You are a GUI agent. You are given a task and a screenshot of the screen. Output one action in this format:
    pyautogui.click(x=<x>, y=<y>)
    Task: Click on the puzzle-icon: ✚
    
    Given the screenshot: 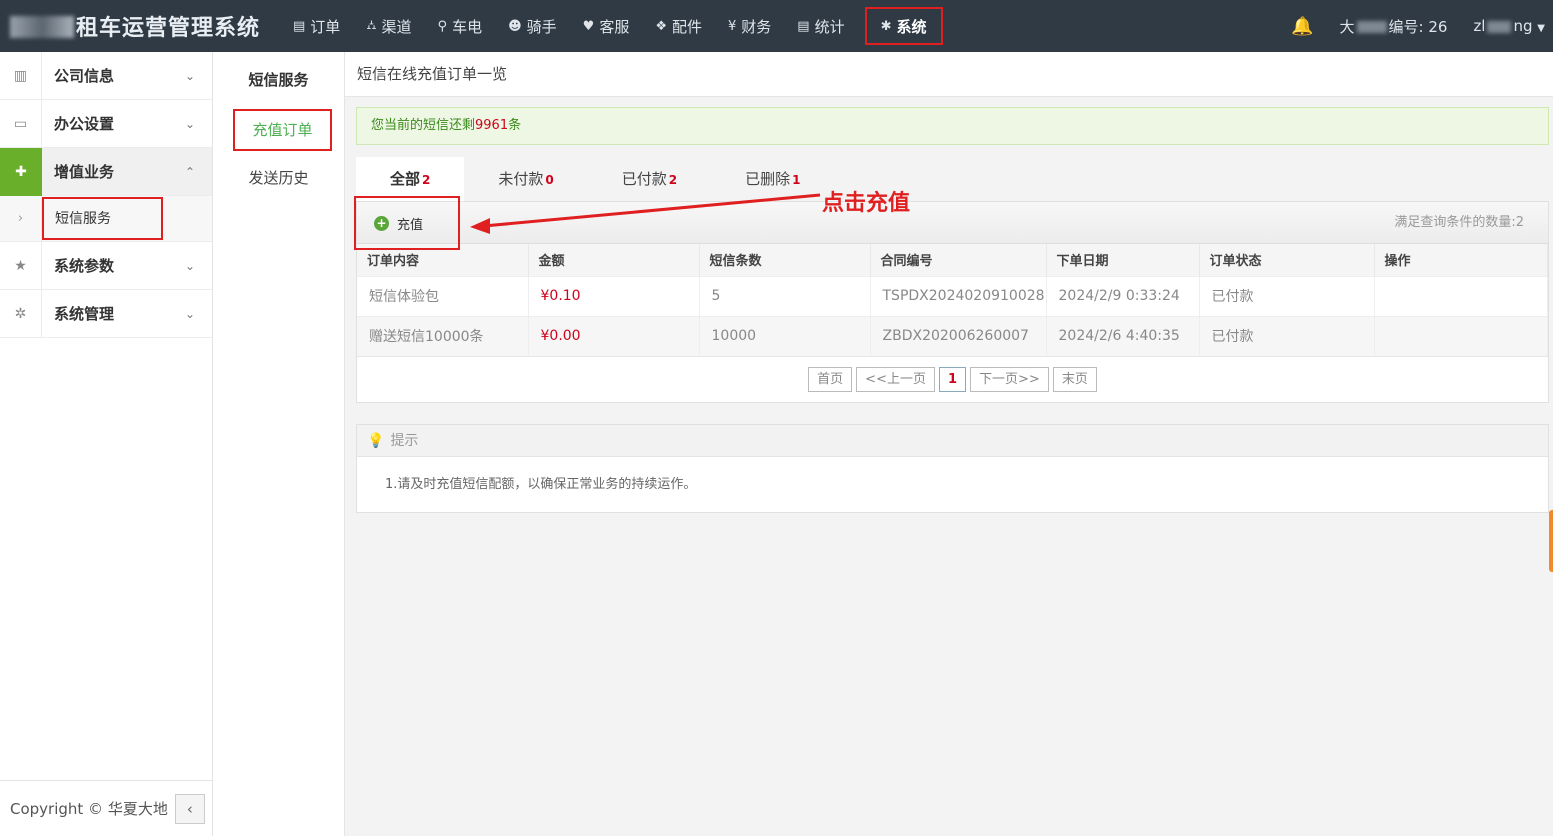 What is the action you would take?
    pyautogui.click(x=21, y=171)
    